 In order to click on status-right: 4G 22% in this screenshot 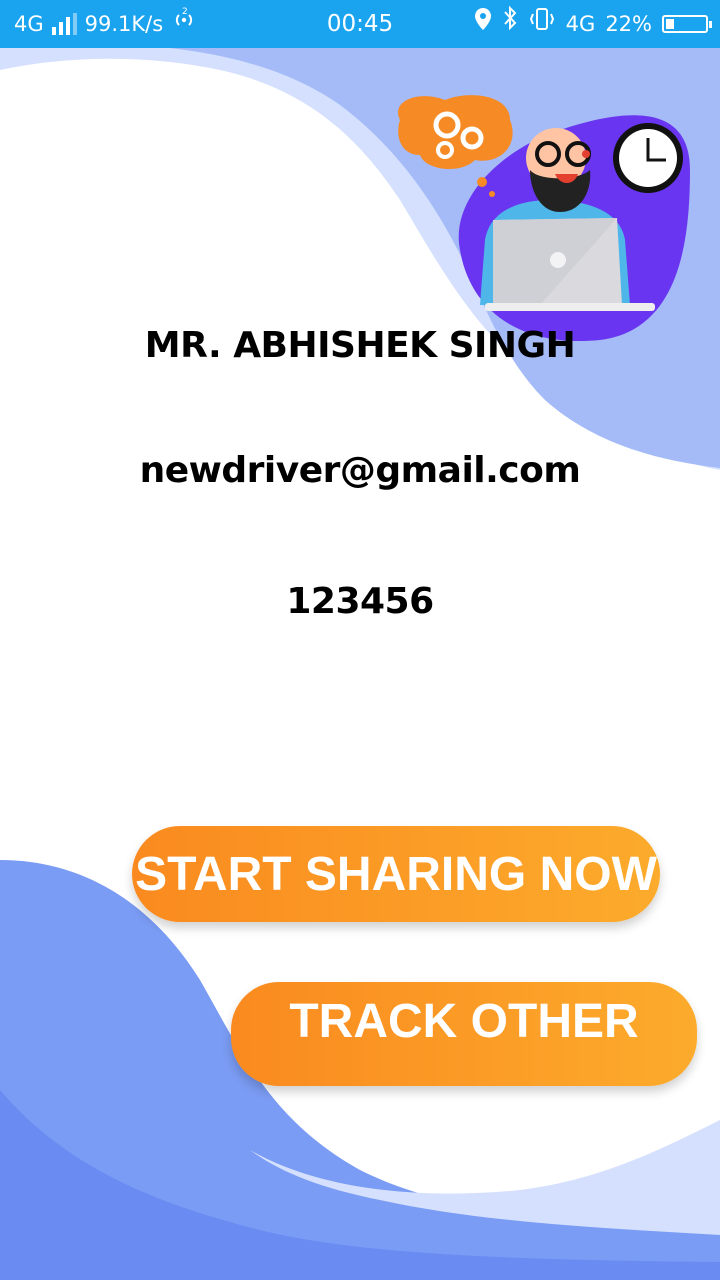, I will do `click(593, 24)`.